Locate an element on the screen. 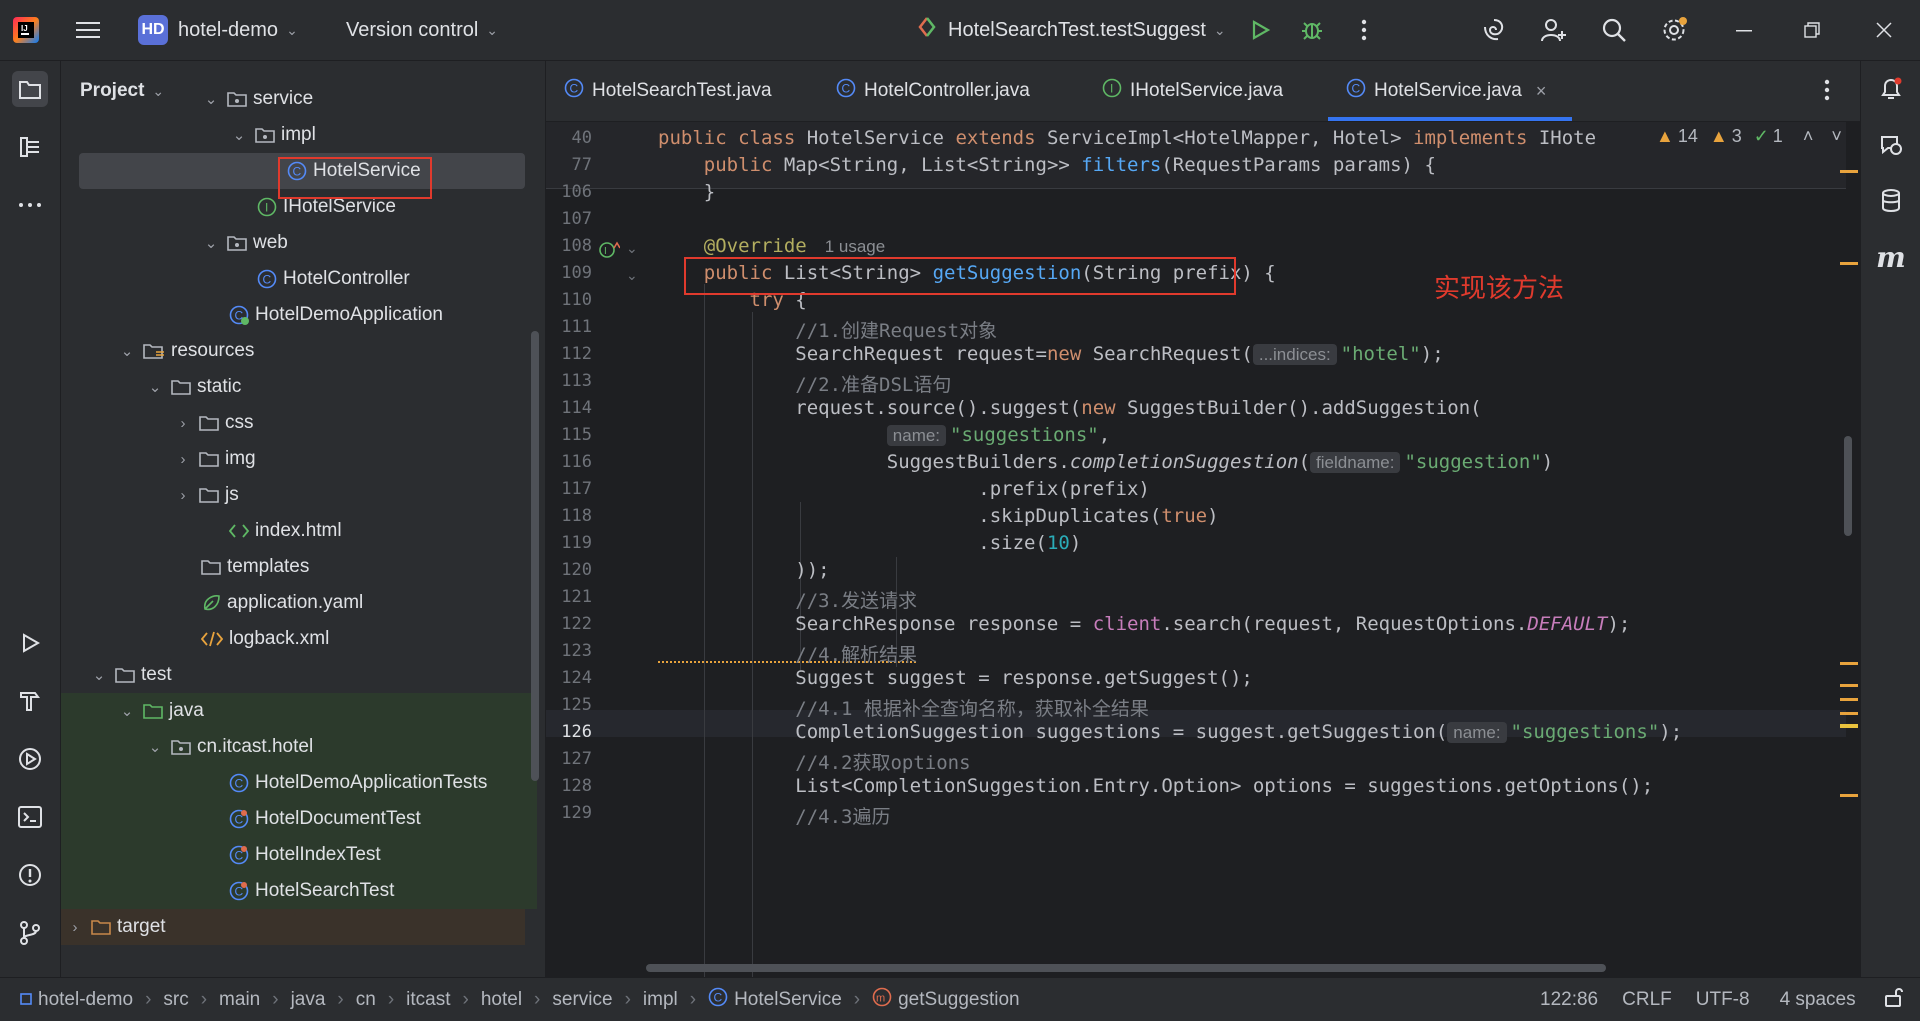 The image size is (1920, 1021). ai-chat-icon is located at coordinates (1891, 145).